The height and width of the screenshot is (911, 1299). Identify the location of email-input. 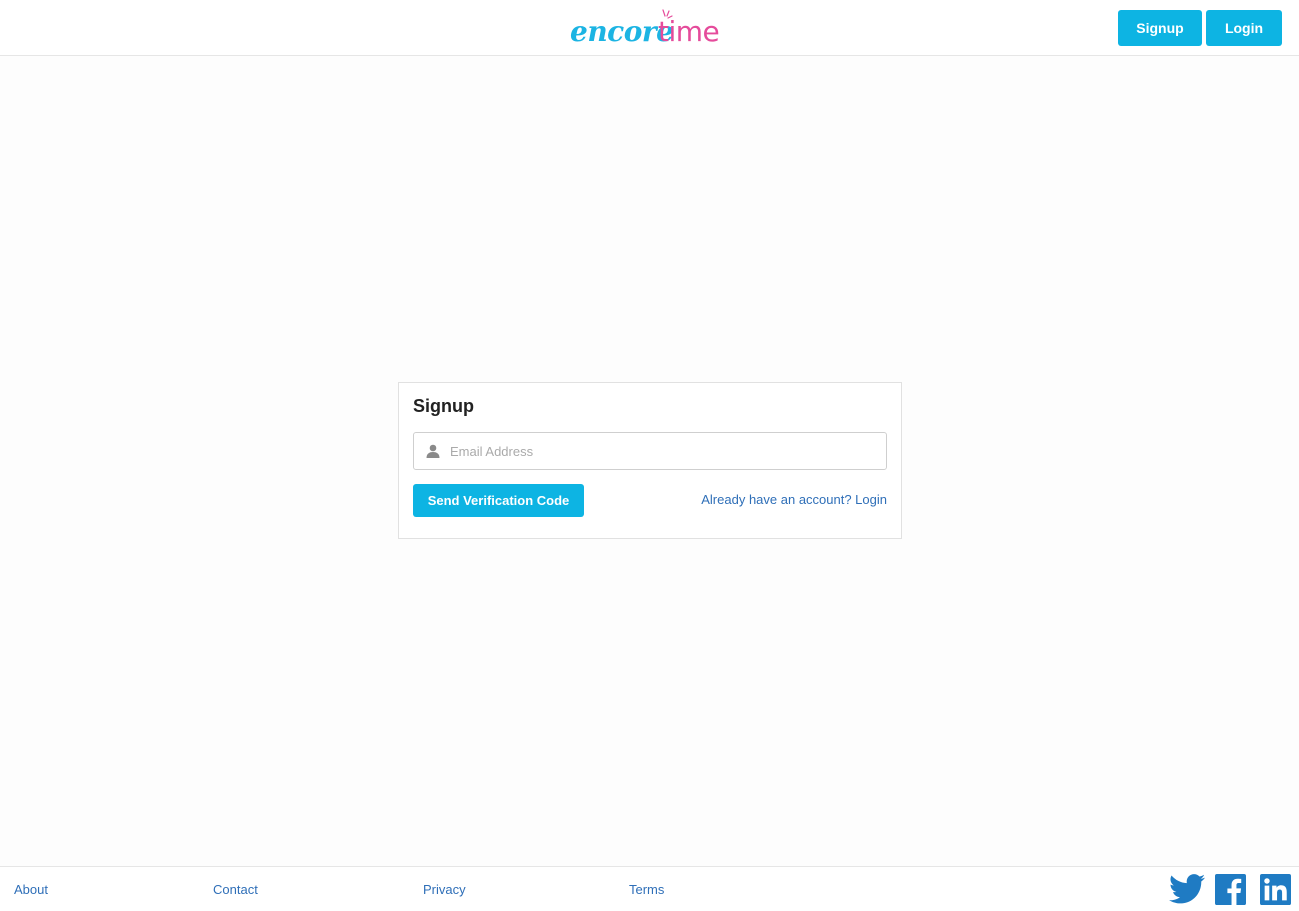
(665, 451).